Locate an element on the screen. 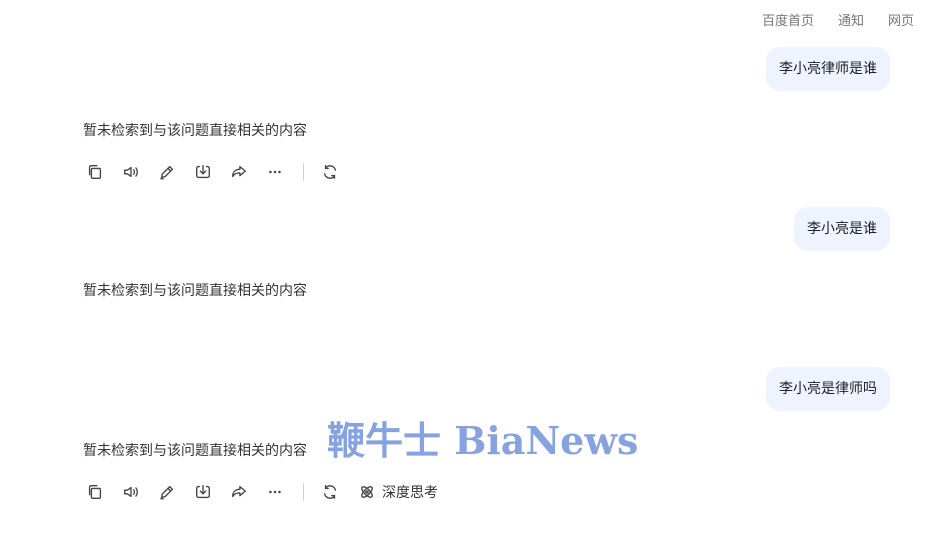  answer-toolbar: 深度思考 is located at coordinates (260, 492).